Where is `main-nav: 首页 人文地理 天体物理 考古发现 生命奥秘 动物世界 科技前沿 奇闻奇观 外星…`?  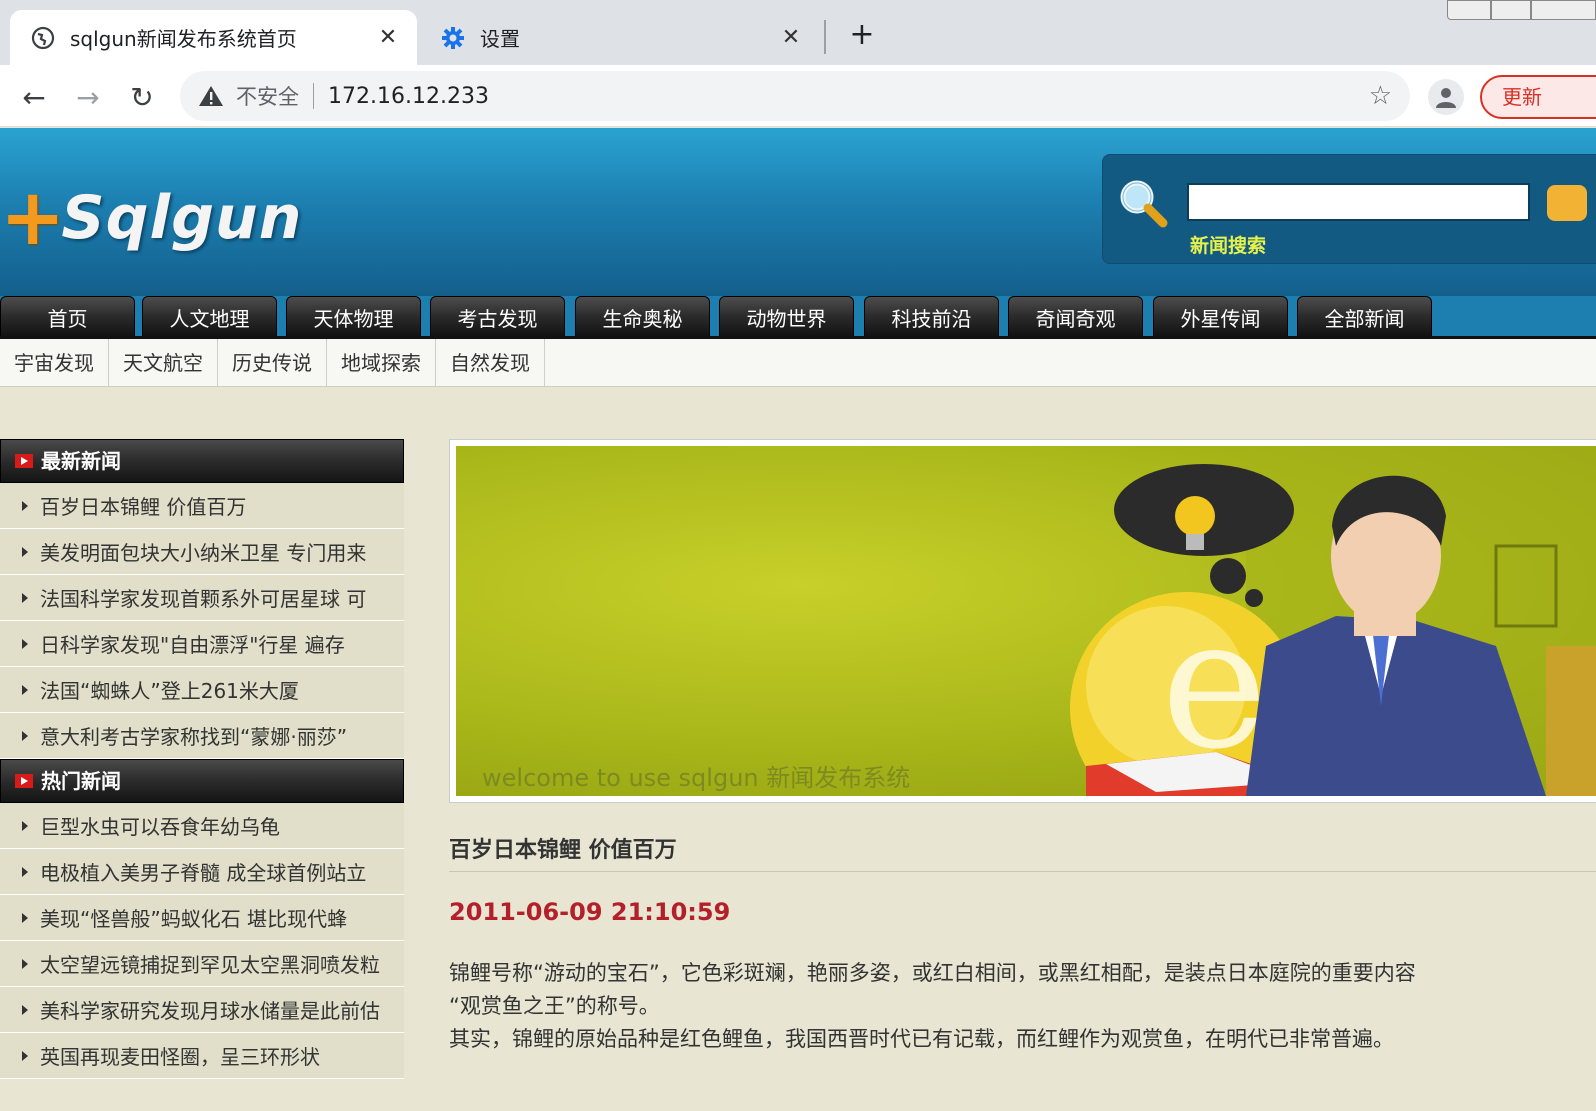 main-nav: 首页 人文地理 天体物理 考古发现 生命奥秘 动物世界 科技前沿 奇闻奇观 外星… is located at coordinates (798, 317).